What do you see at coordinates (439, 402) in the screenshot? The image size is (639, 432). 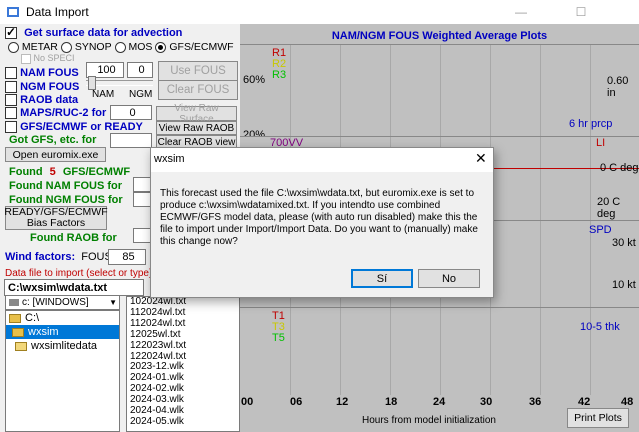 I see `x-tick: 24` at bounding box center [439, 402].